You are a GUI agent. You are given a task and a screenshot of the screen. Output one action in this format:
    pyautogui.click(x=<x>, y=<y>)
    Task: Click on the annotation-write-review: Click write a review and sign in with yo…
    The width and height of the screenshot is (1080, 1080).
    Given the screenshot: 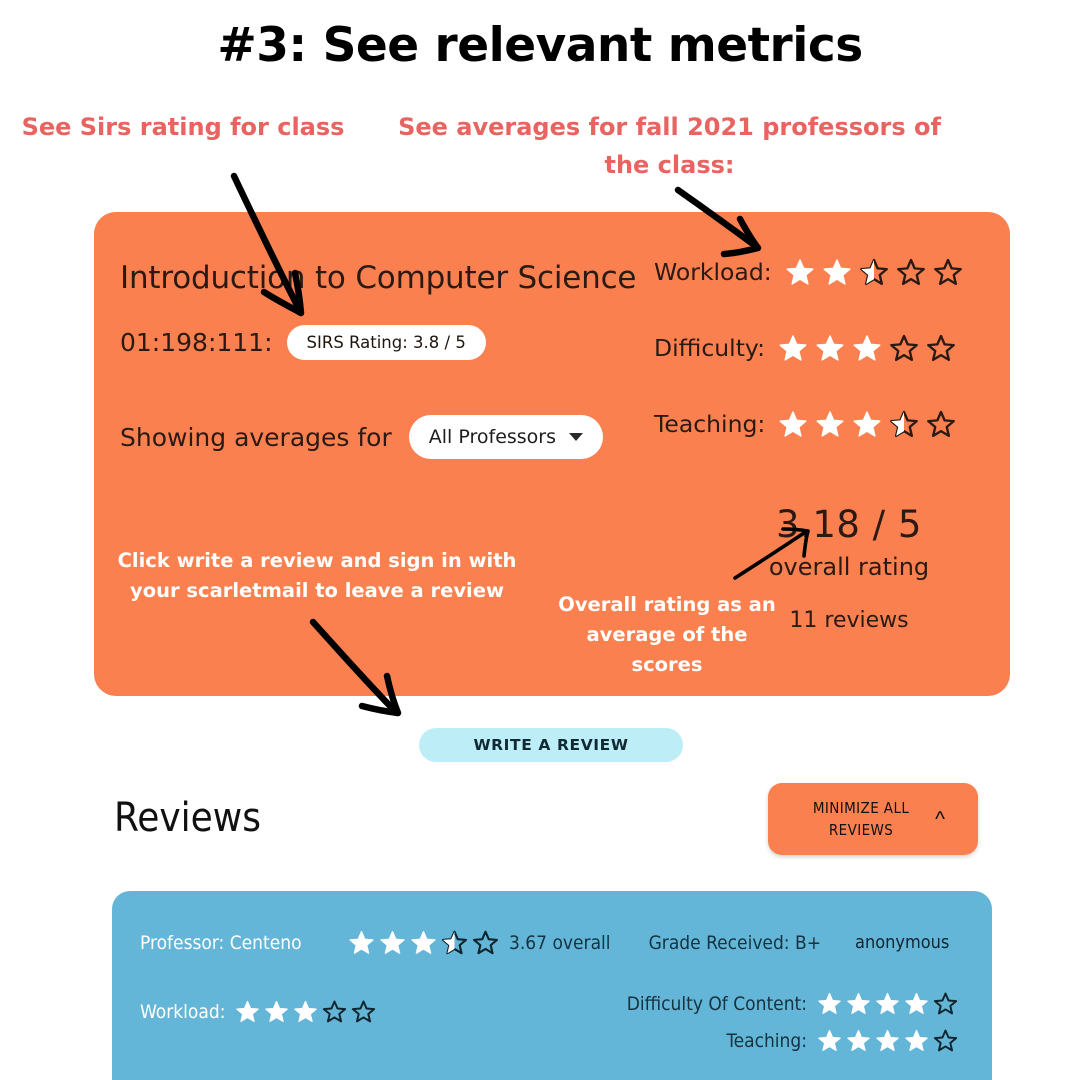 What is the action you would take?
    pyautogui.click(x=317, y=575)
    